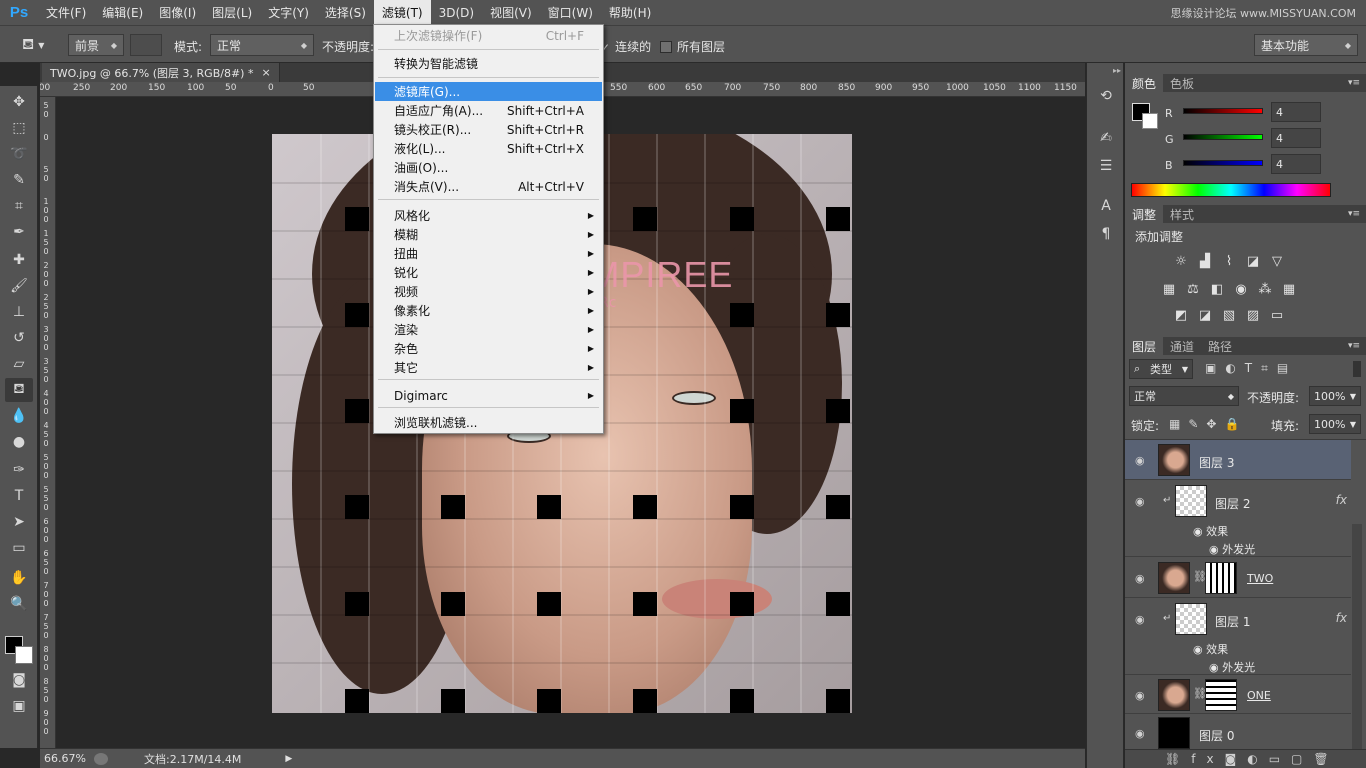 This screenshot has width=1366, height=768. Describe the element at coordinates (488, 148) in the screenshot. I see `filter-menu-item: 液化(L)... Shift+Ctrl+X` at that location.